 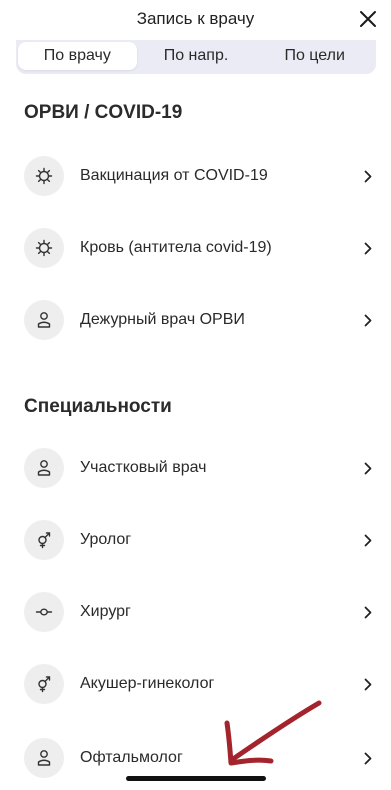 What do you see at coordinates (176, 247) in the screenshot?
I see `list-item-label: Кровь (антитела covid-19)` at bounding box center [176, 247].